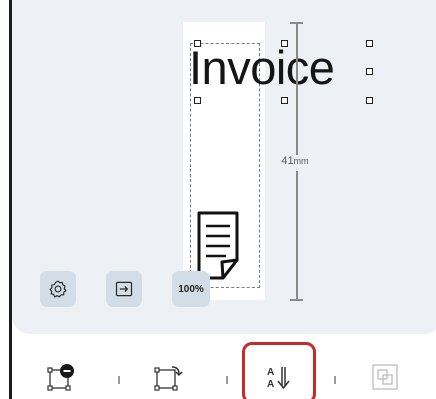 Image resolution: width=436 pixels, height=399 pixels. I want to click on layer-arrange-icon, so click(385, 377).